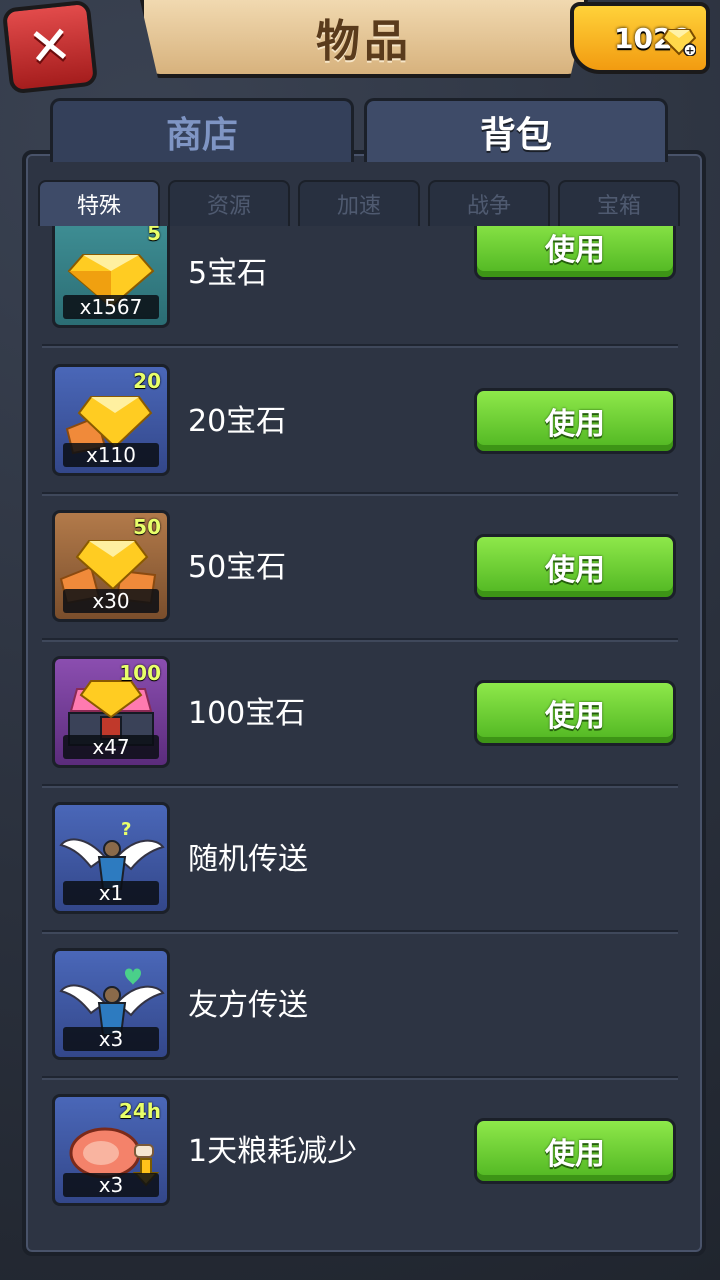 The width and height of the screenshot is (720, 1280). What do you see at coordinates (360, 1147) in the screenshot?
I see `list-item: 24h x3 1天粮耗减少 使用` at bounding box center [360, 1147].